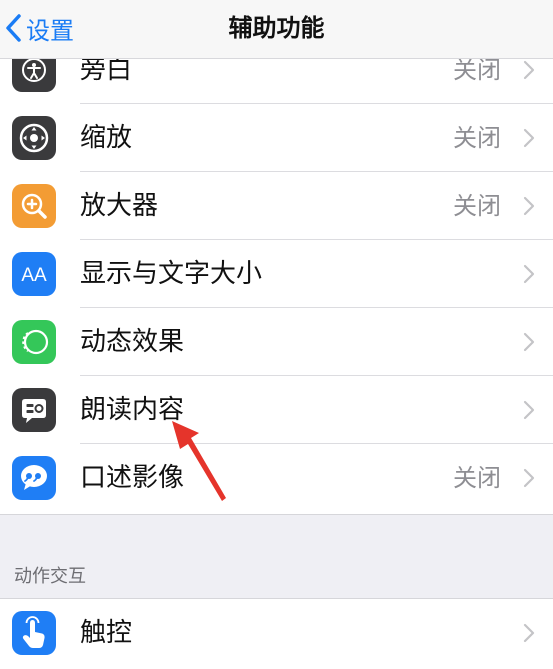 This screenshot has width=553, height=669. Describe the element at coordinates (34, 410) in the screenshot. I see `spoken-content-icon` at that location.